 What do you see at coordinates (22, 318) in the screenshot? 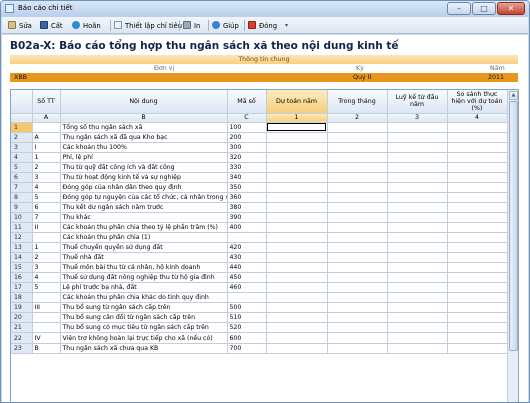
I see `row-number: 20` at bounding box center [22, 318].